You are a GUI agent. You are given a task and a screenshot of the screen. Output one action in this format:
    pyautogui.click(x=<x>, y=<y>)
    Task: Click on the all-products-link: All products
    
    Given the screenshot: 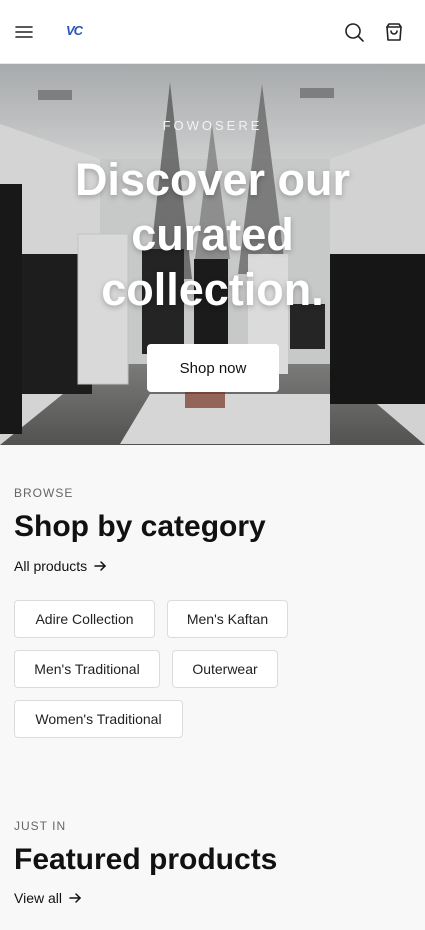 What is the action you would take?
    pyautogui.click(x=60, y=566)
    